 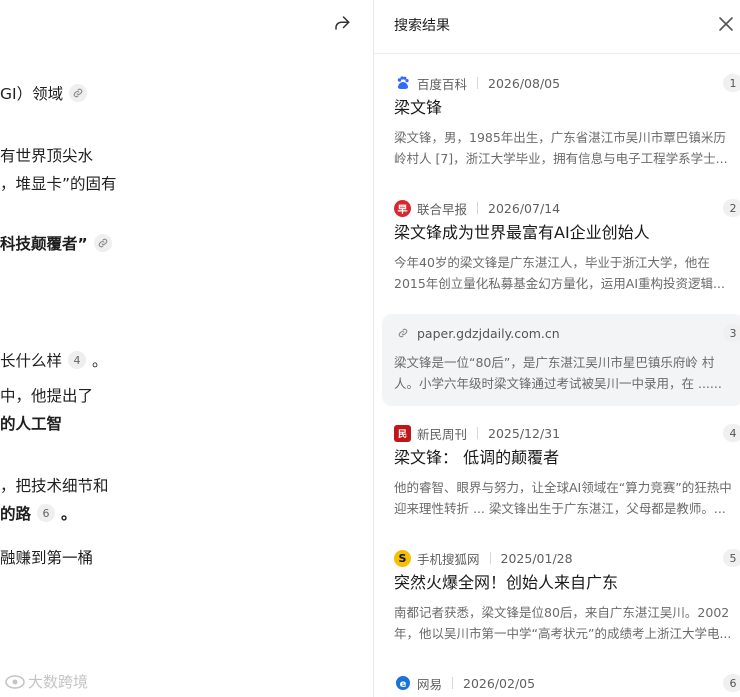 I want to click on share-button, so click(x=342, y=23).